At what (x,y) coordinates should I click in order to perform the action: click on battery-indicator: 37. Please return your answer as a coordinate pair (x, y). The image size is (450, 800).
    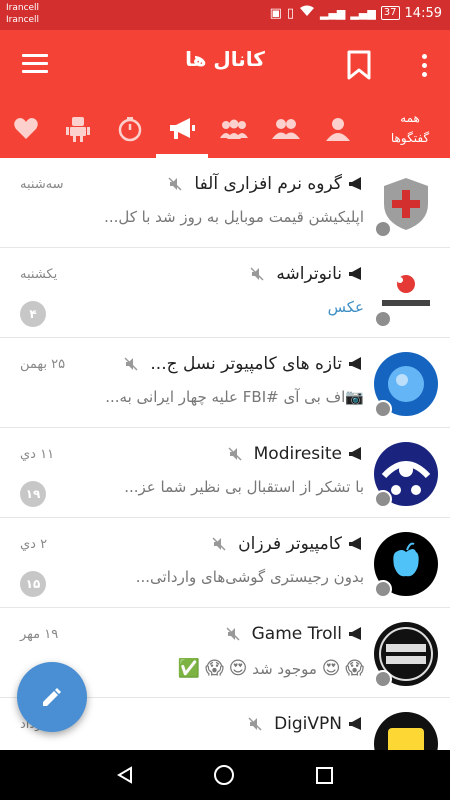
    Looking at the image, I should click on (390, 13).